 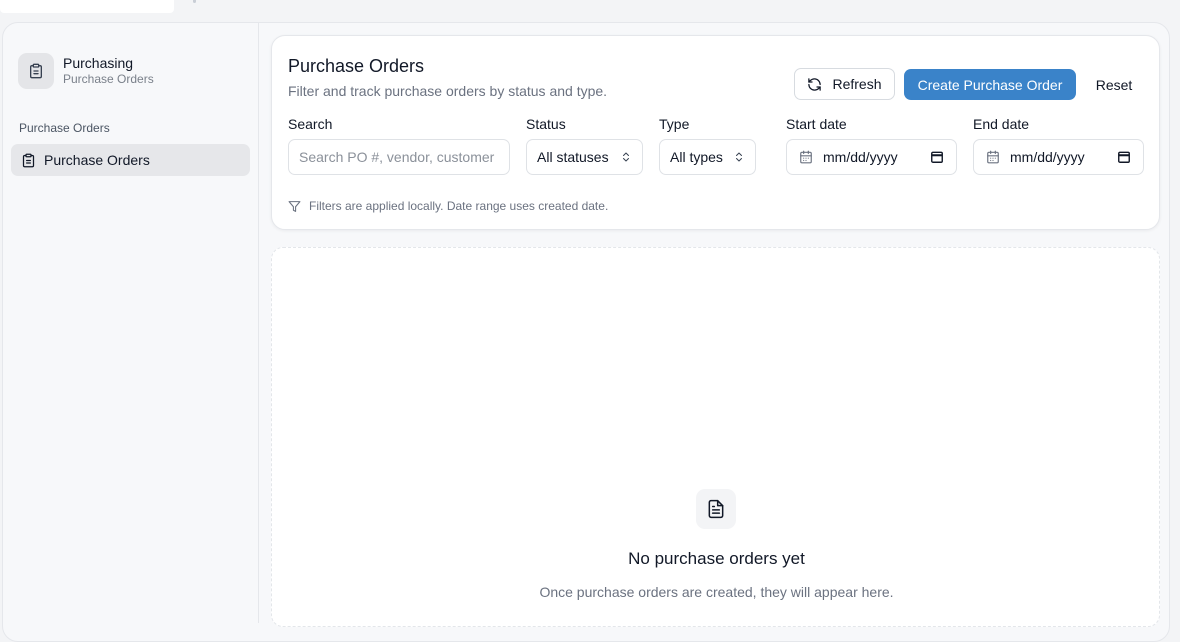 I want to click on start-date-label: Start date, so click(x=816, y=124).